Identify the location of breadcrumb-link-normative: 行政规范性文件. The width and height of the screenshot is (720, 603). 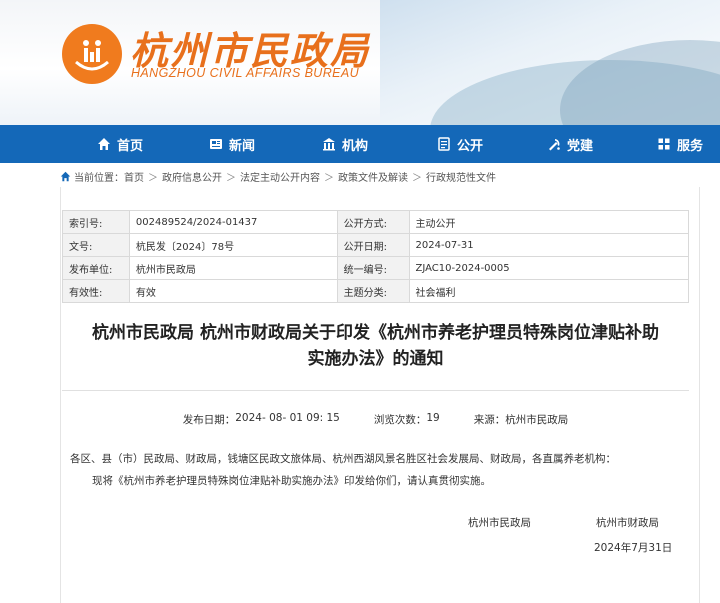
(461, 176).